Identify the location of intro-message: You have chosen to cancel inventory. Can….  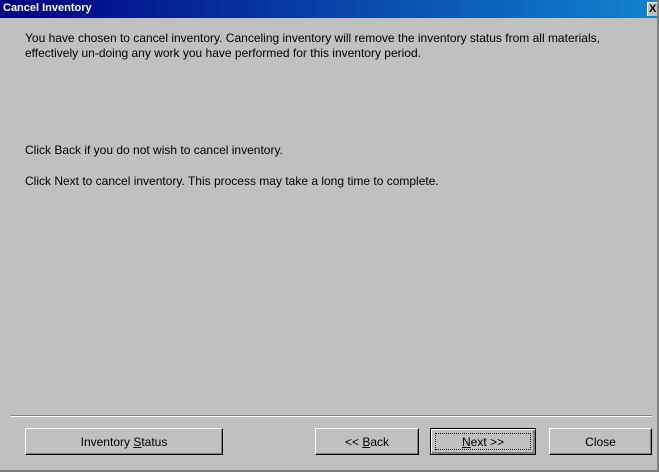
(312, 45).